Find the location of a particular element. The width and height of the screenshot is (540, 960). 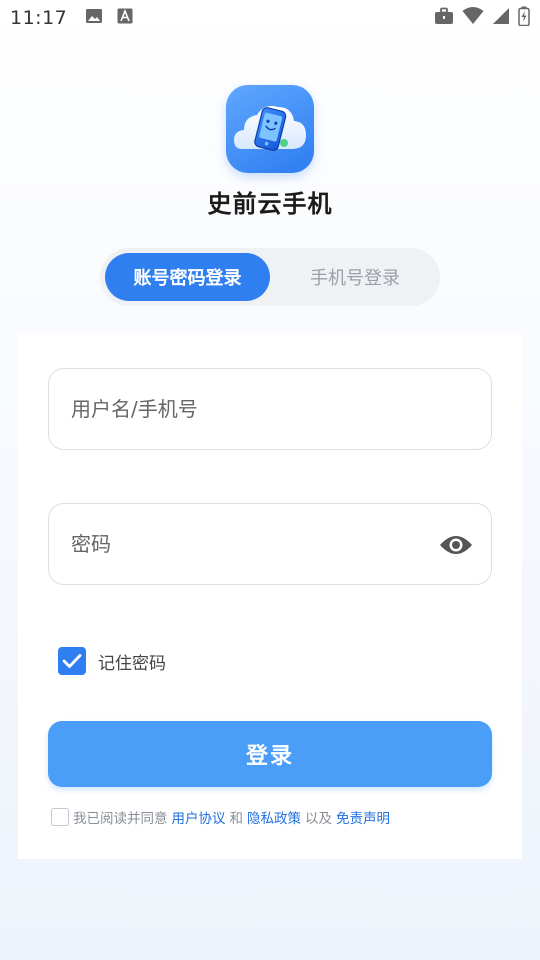

disclaimer-link: 免责声明 is located at coordinates (363, 817).